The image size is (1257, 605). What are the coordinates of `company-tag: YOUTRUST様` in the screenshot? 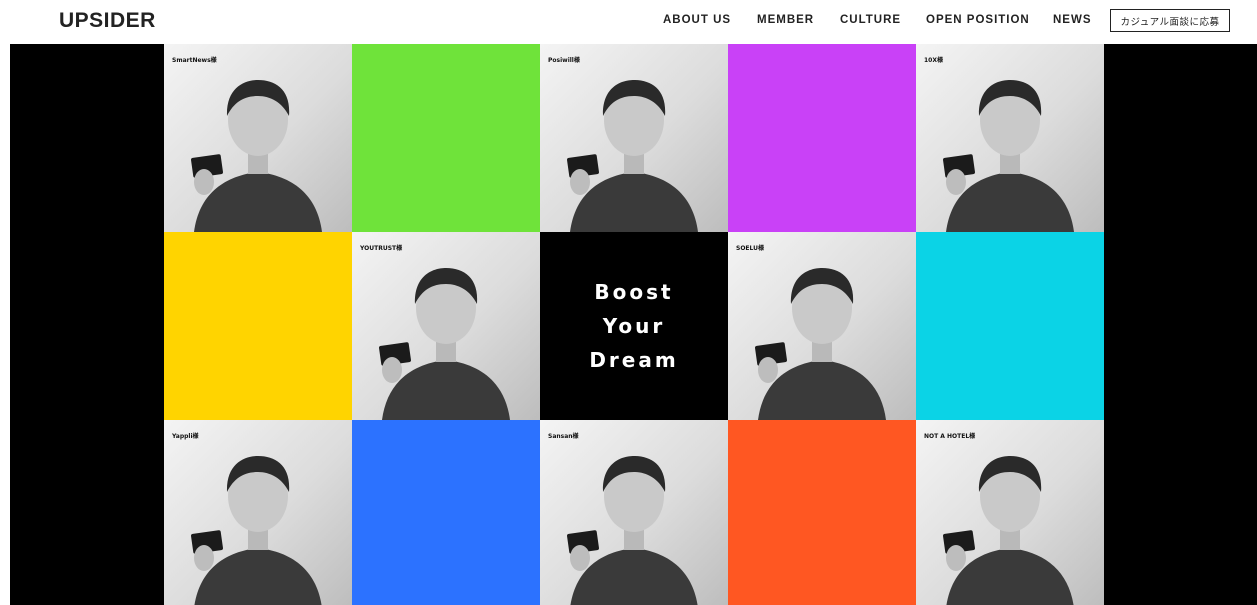 It's located at (381, 248).